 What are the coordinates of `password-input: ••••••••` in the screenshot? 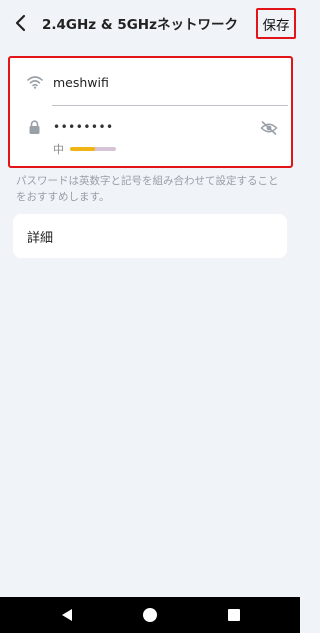 It's located at (83, 127).